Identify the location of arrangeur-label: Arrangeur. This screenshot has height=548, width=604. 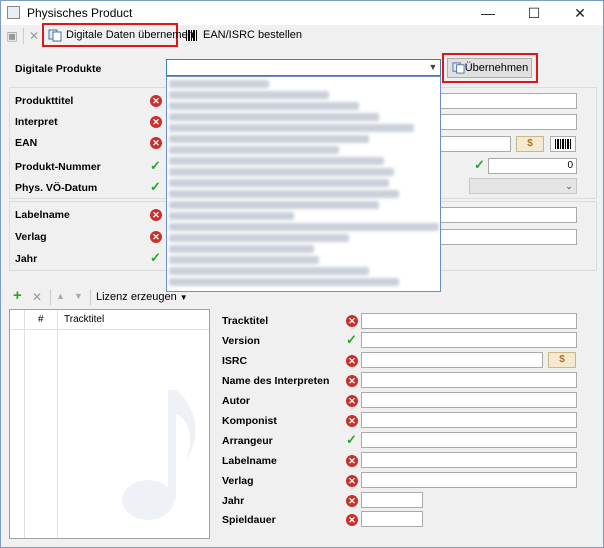
(247, 441).